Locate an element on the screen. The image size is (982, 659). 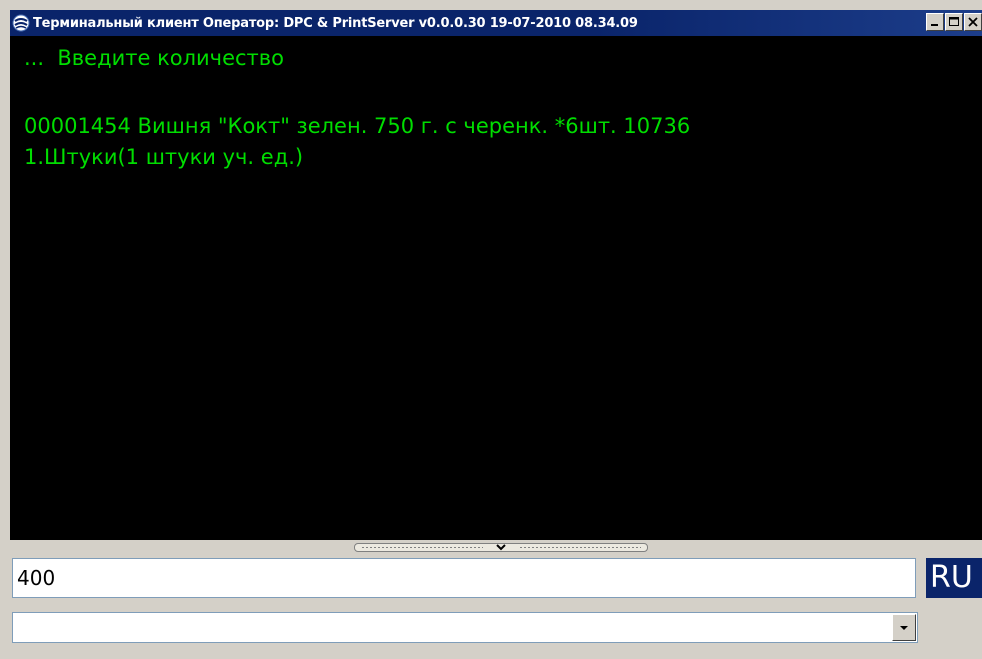
close-icon is located at coordinates (973, 22).